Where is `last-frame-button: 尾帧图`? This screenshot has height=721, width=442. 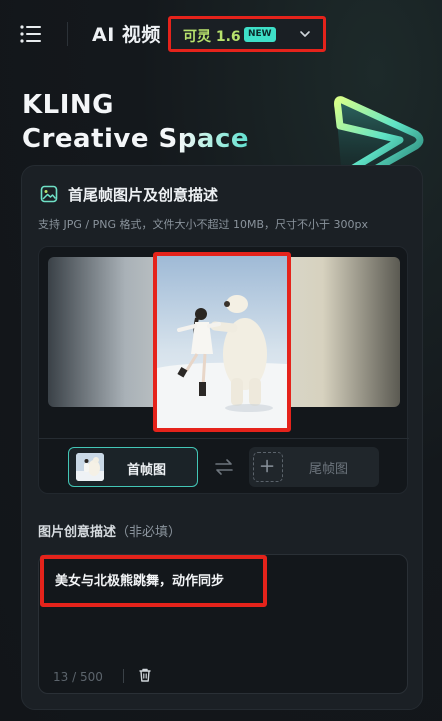 last-frame-button: 尾帧图 is located at coordinates (314, 467).